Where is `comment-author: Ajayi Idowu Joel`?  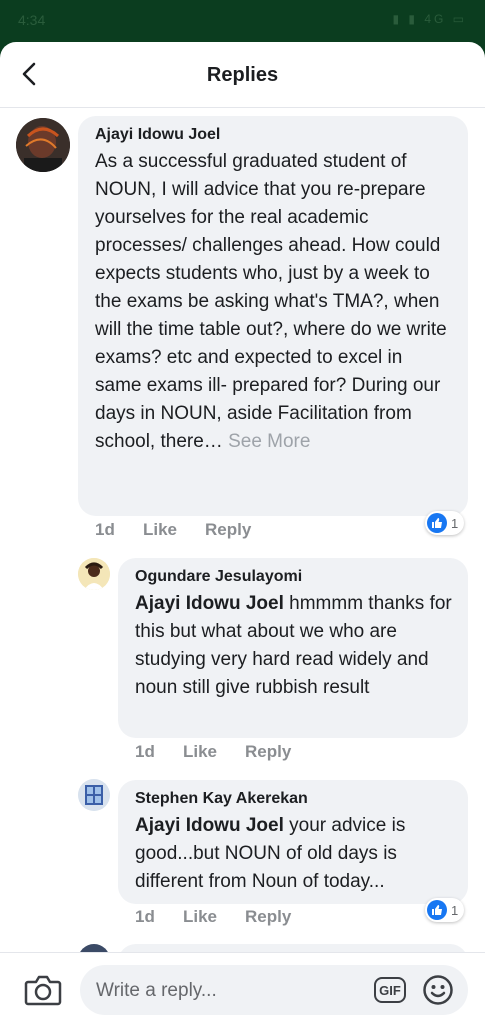 comment-author: Ajayi Idowu Joel is located at coordinates (273, 135).